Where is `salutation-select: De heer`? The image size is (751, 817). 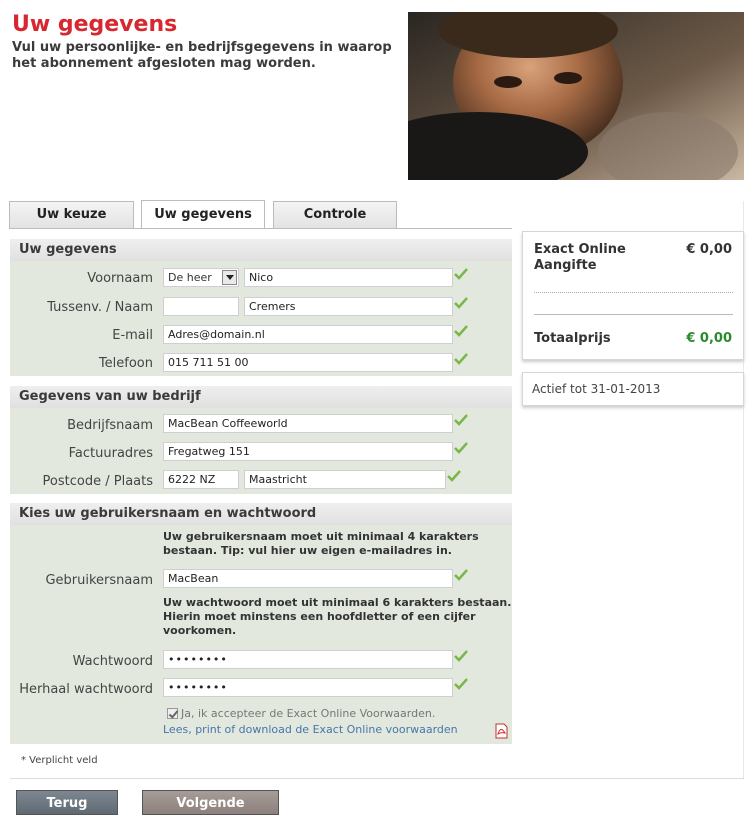
salutation-select: De heer is located at coordinates (201, 277).